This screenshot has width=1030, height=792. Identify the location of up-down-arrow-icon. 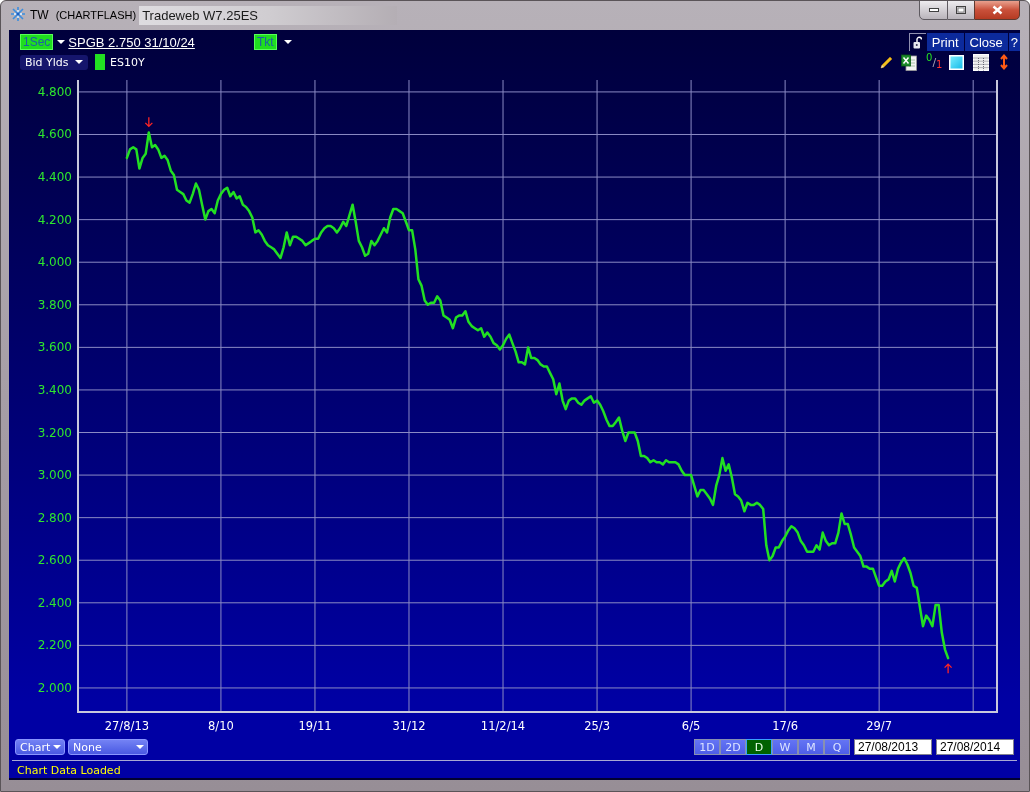
(1004, 62).